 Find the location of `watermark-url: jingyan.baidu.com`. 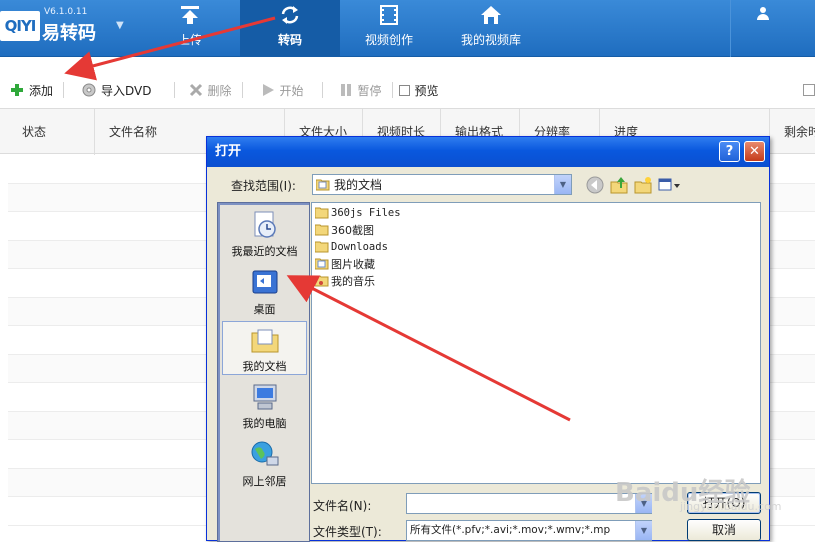

watermark-url: jingyan.baidu.com is located at coordinates (731, 506).